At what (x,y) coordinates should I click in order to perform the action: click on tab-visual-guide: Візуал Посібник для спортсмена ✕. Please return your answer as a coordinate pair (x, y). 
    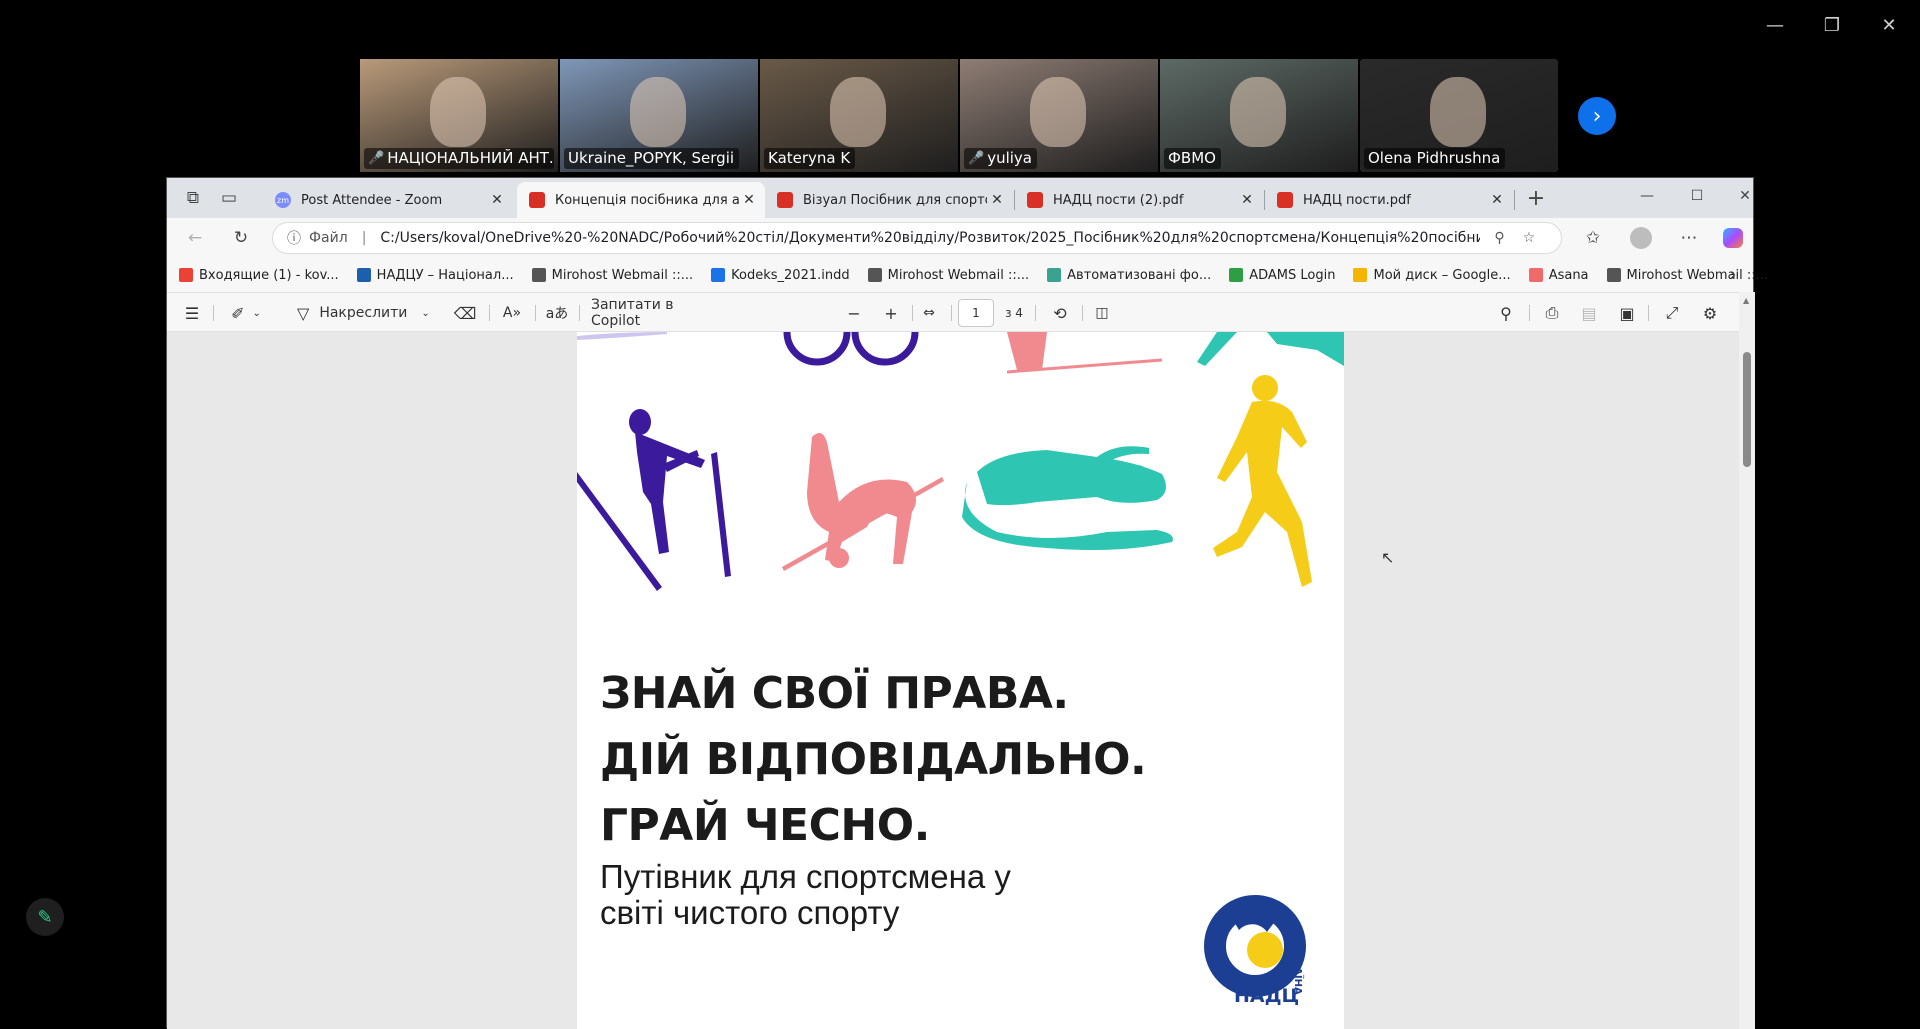
    Looking at the image, I should click on (889, 200).